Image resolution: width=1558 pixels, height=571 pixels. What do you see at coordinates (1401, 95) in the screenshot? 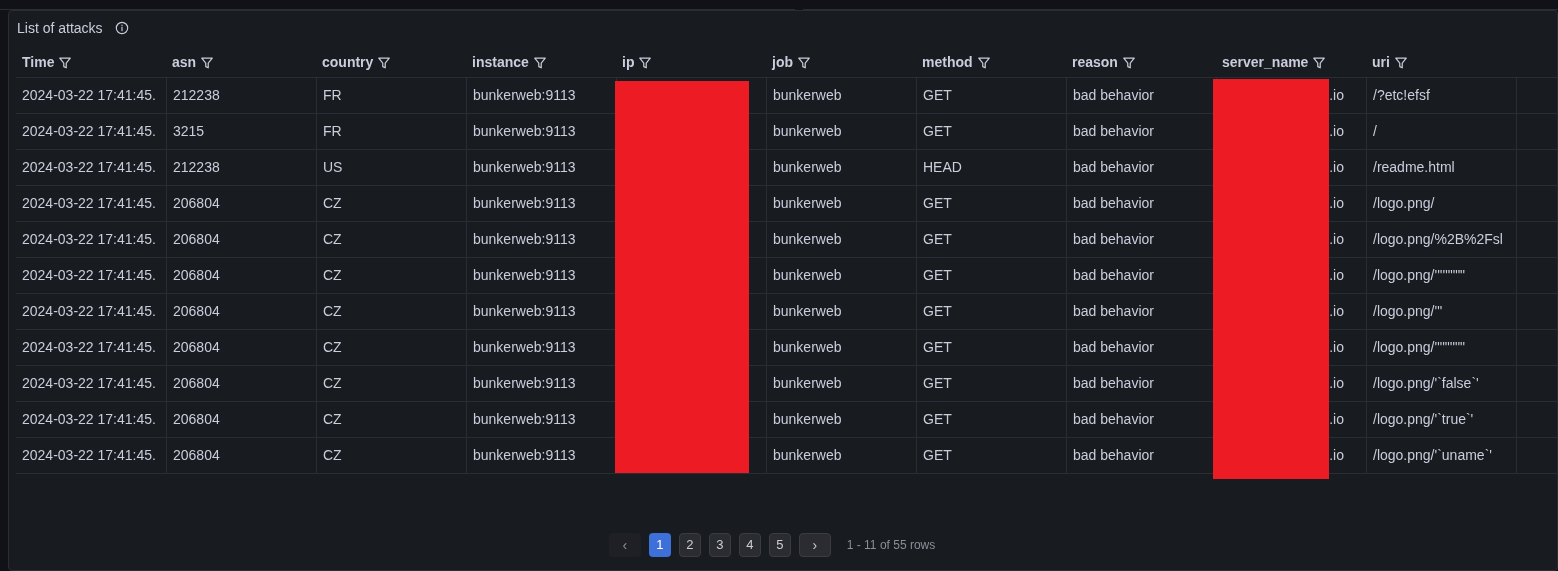
I see `table-cell-text: /?etc!efsf` at bounding box center [1401, 95].